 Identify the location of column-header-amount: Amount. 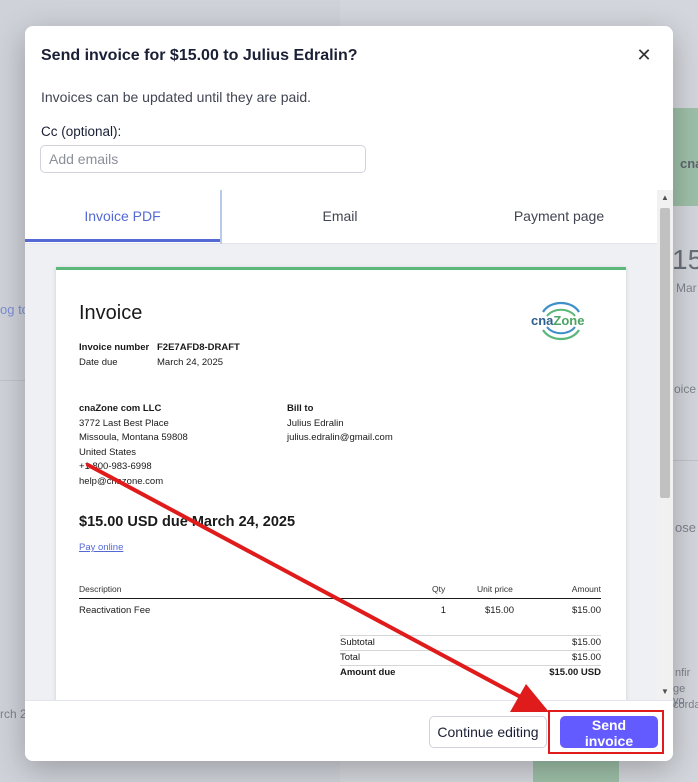
(586, 589).